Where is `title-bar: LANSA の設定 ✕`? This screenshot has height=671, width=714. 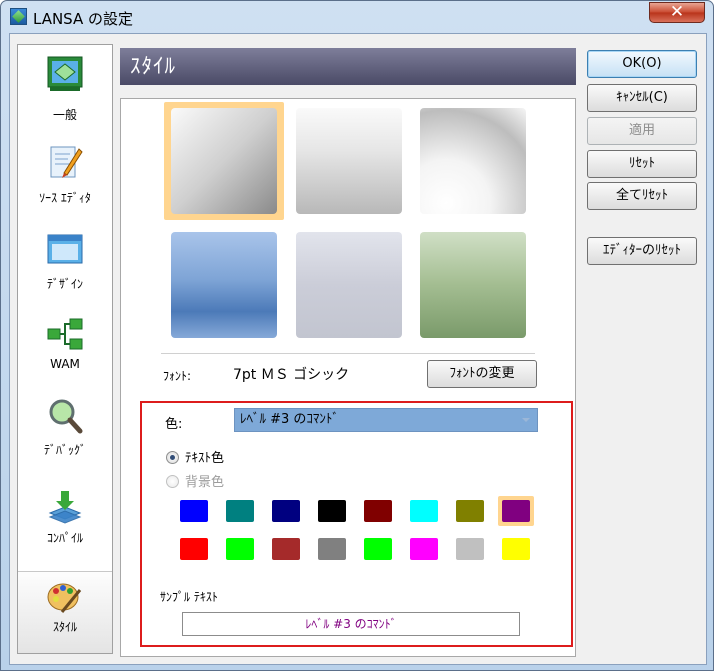
title-bar: LANSA の設定 ✕ is located at coordinates (357, 17).